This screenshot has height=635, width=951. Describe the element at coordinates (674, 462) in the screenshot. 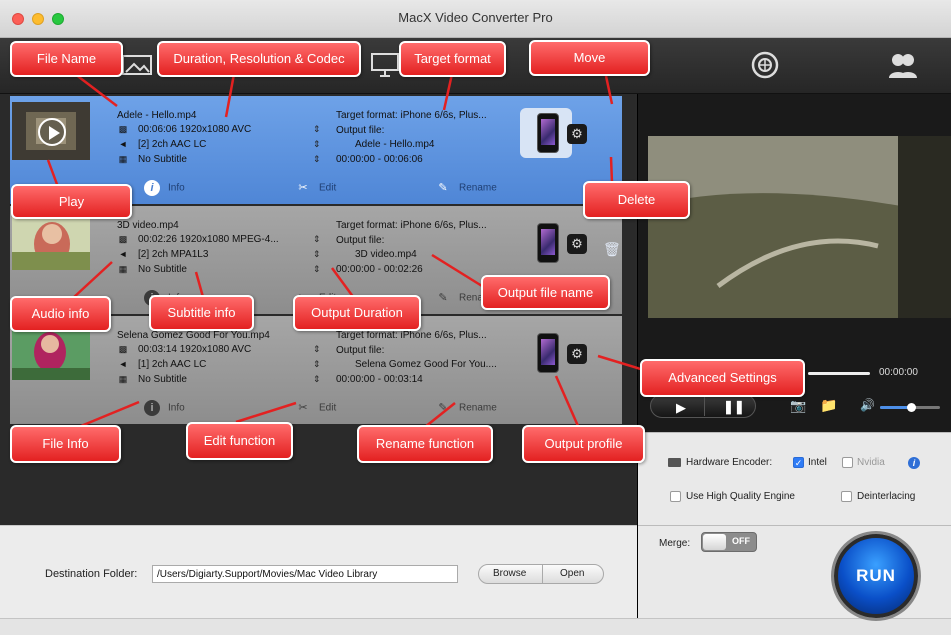

I see `hardware-chip-icon` at that location.